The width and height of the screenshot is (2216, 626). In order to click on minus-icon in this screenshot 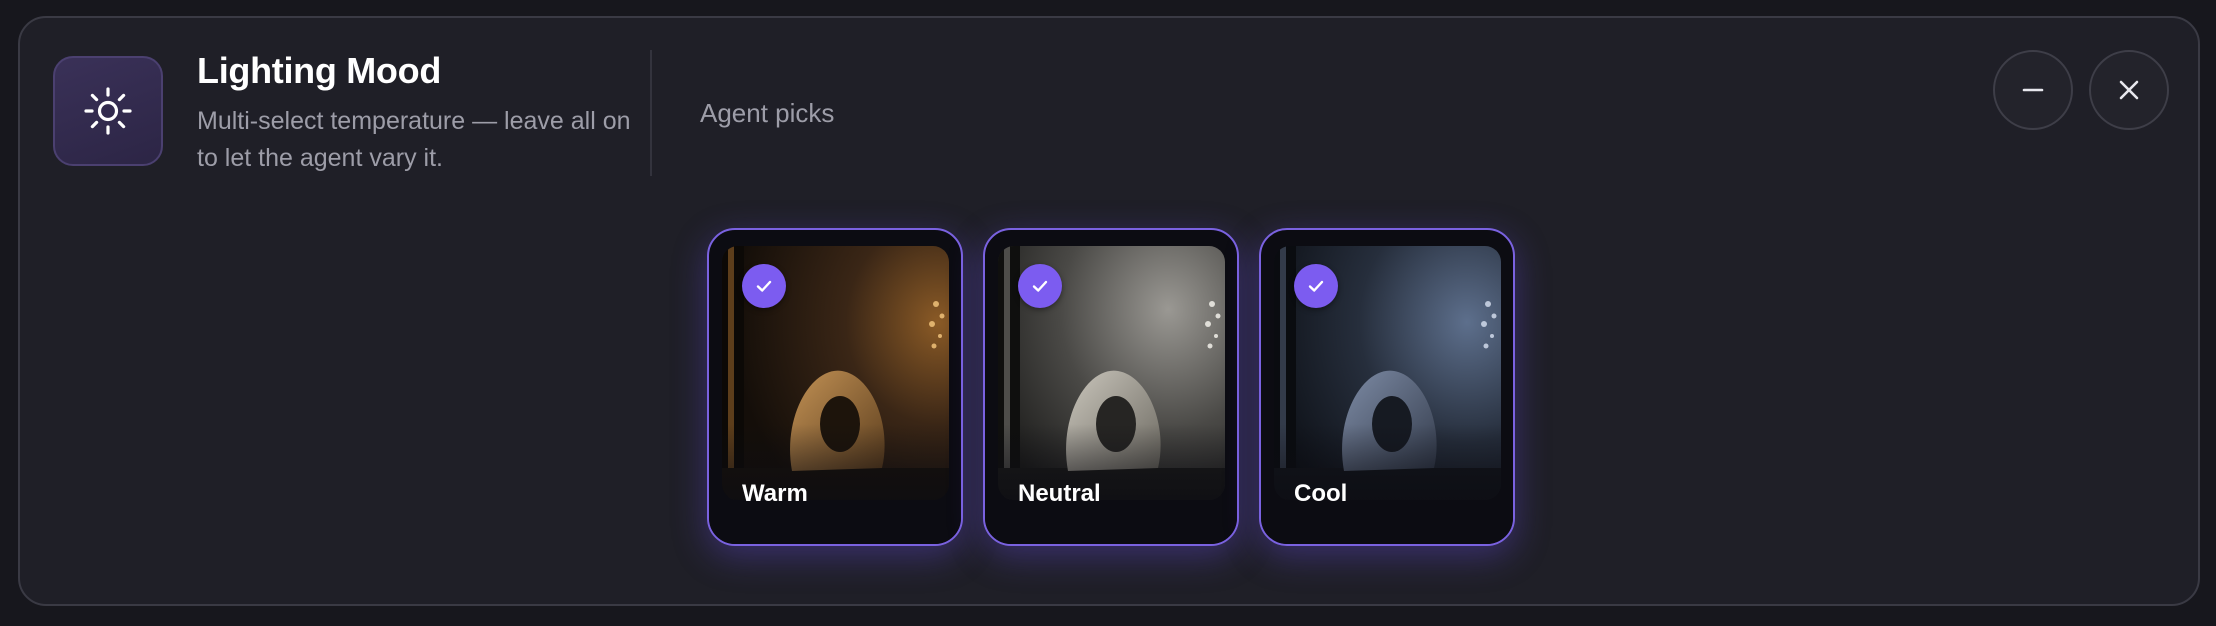, I will do `click(2033, 90)`.